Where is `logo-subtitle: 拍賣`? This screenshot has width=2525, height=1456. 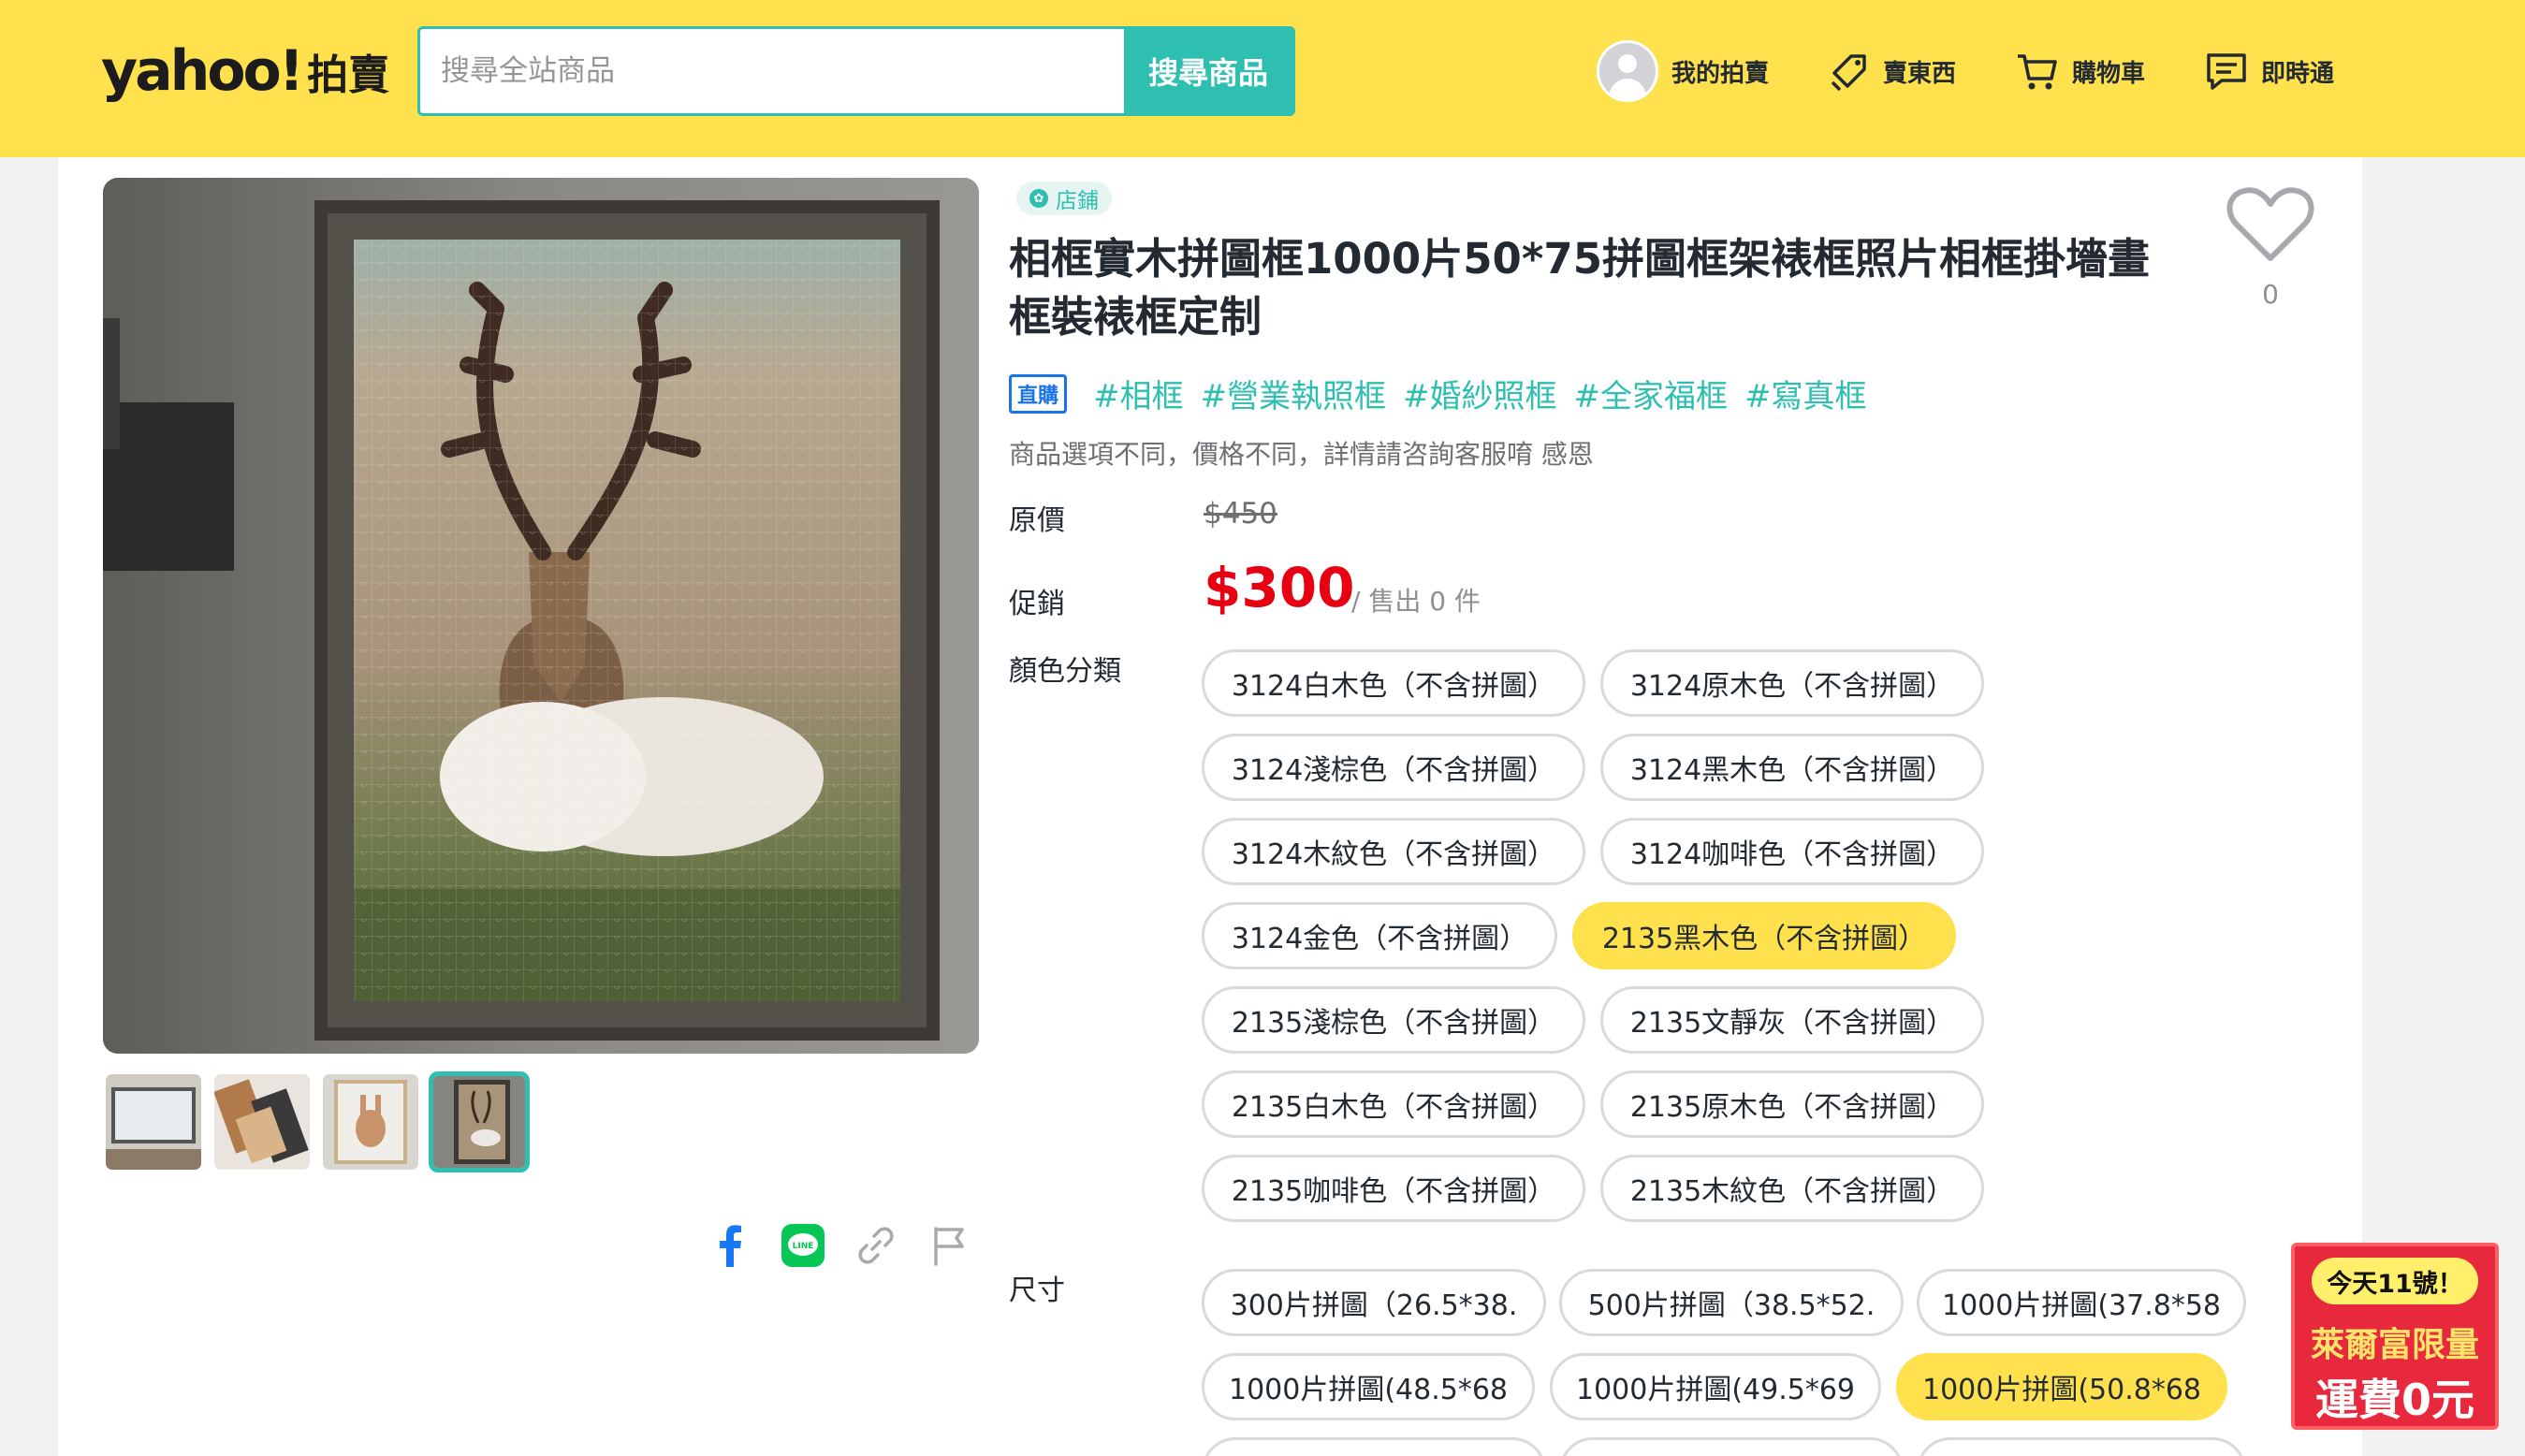 logo-subtitle: 拍賣 is located at coordinates (349, 75).